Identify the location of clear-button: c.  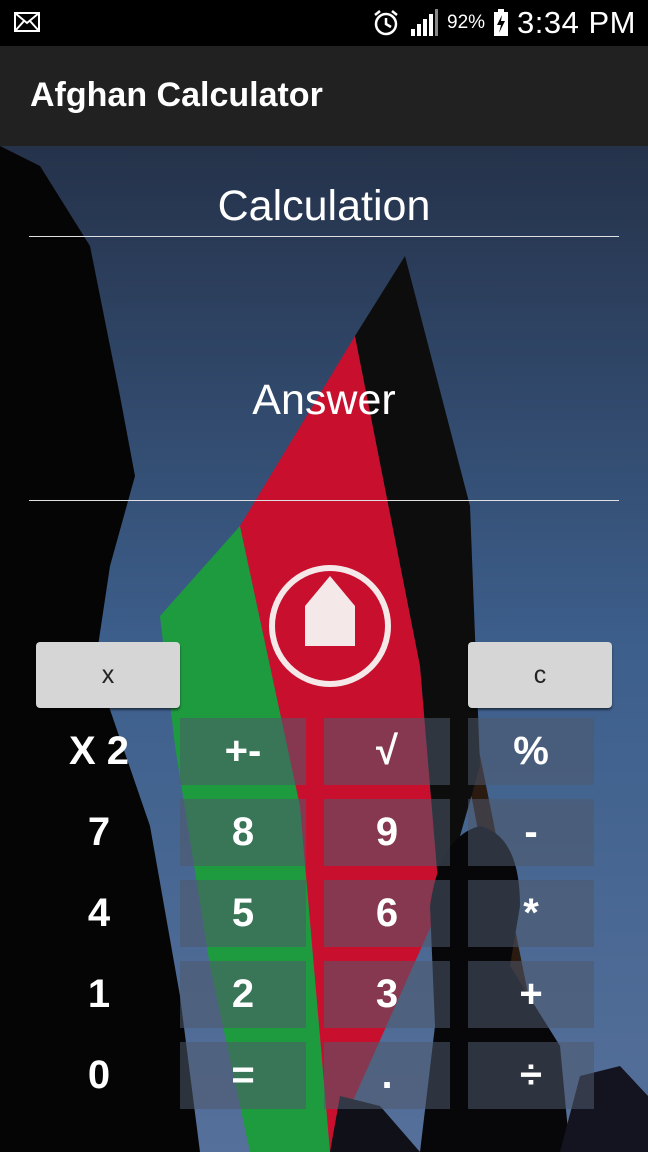
(540, 675).